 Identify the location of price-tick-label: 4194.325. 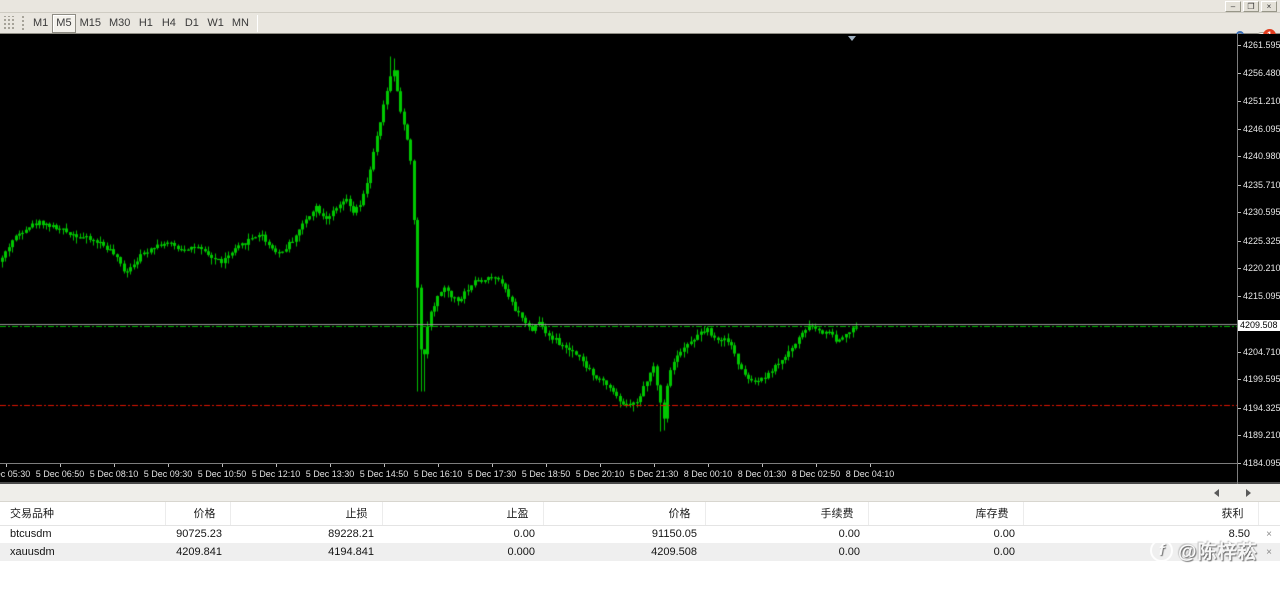
(1261, 408).